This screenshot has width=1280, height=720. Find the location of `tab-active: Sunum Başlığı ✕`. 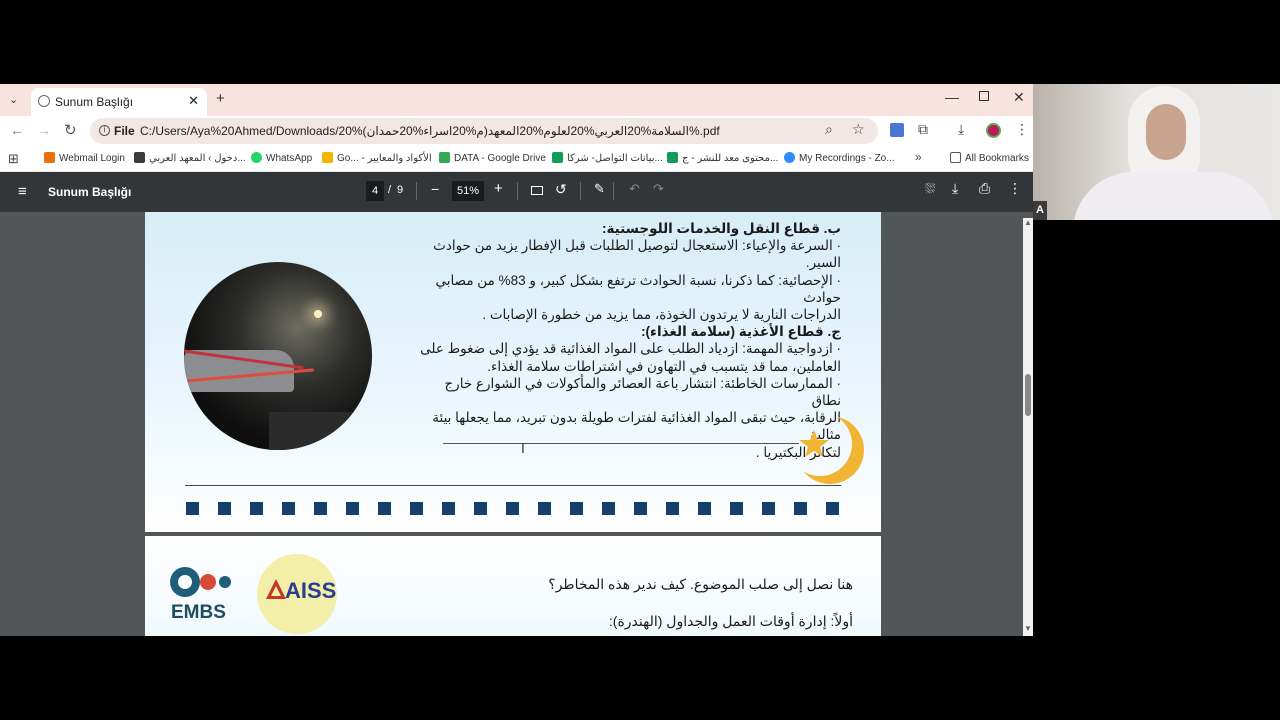

tab-active: Sunum Başlığı ✕ is located at coordinates (119, 102).